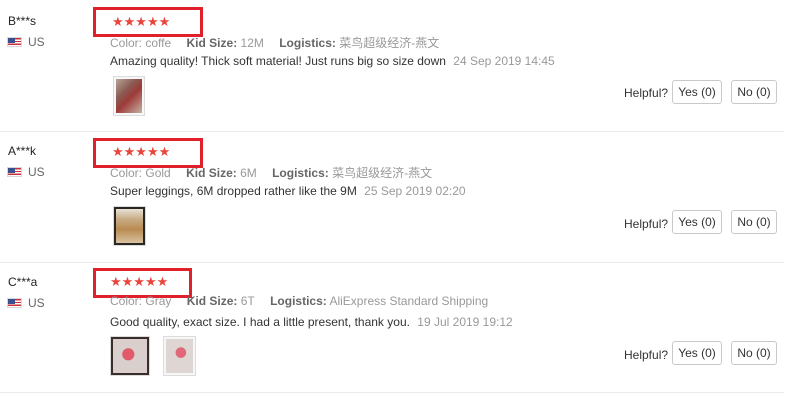 The width and height of the screenshot is (800, 396). I want to click on size-value: 6M, so click(248, 173).